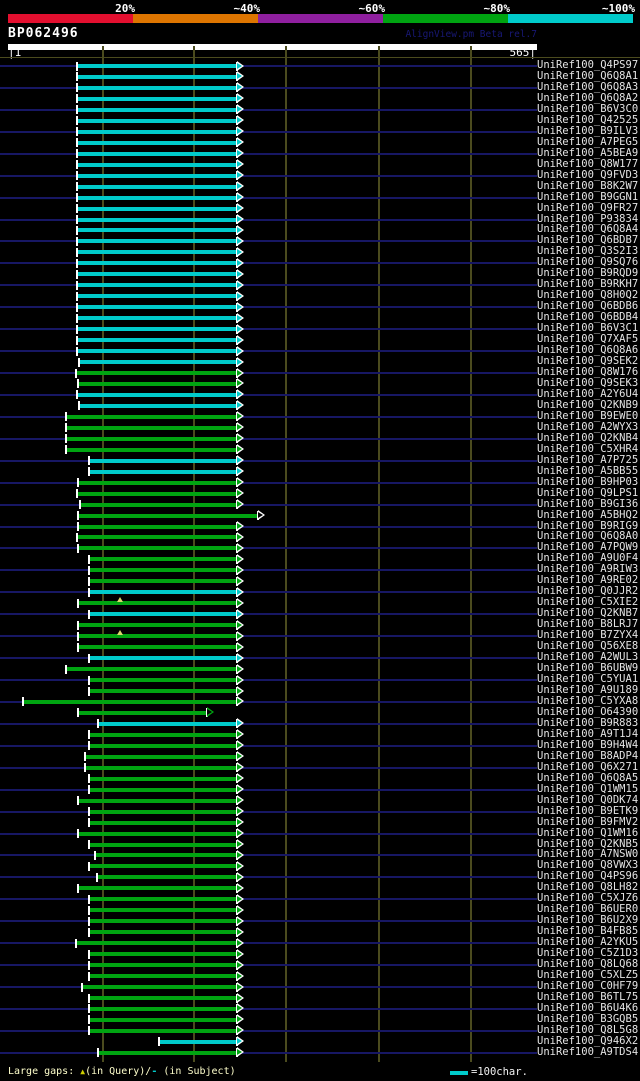  I want to click on identity-color-scale, so click(320, 18).